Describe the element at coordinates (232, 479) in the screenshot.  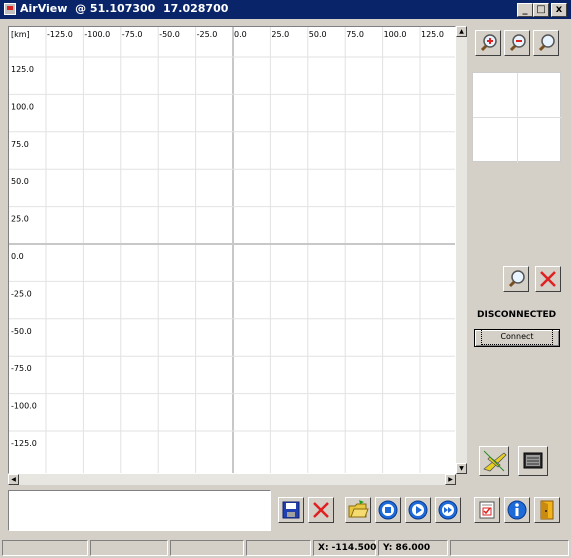
I see `horizontal-scrollbar: ◀ ▶` at that location.